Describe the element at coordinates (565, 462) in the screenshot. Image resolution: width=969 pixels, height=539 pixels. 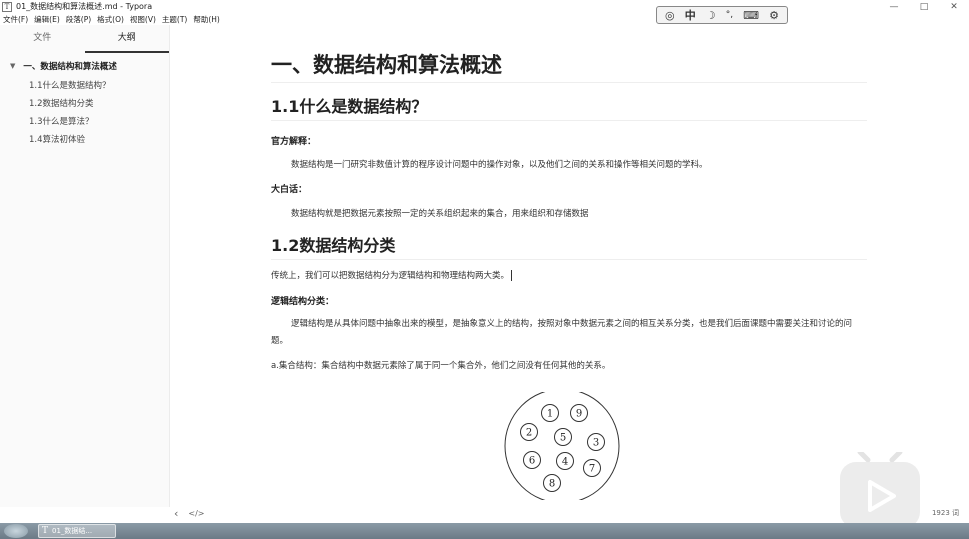
I see `set-element-label: 4` at that location.